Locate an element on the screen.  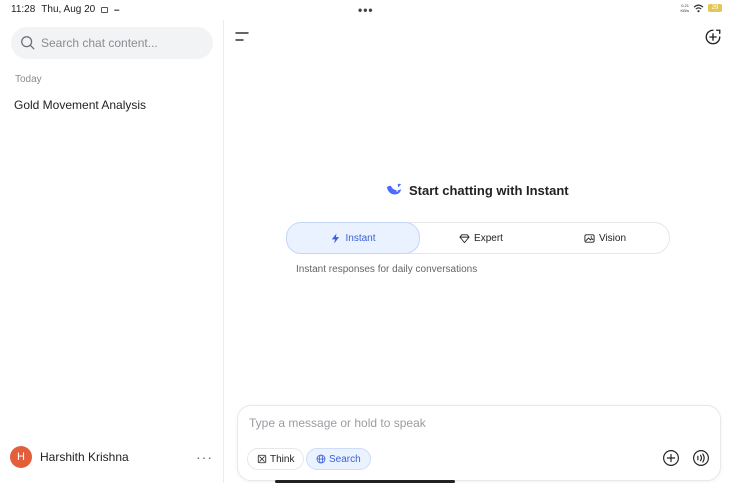
globe-icon is located at coordinates (321, 459).